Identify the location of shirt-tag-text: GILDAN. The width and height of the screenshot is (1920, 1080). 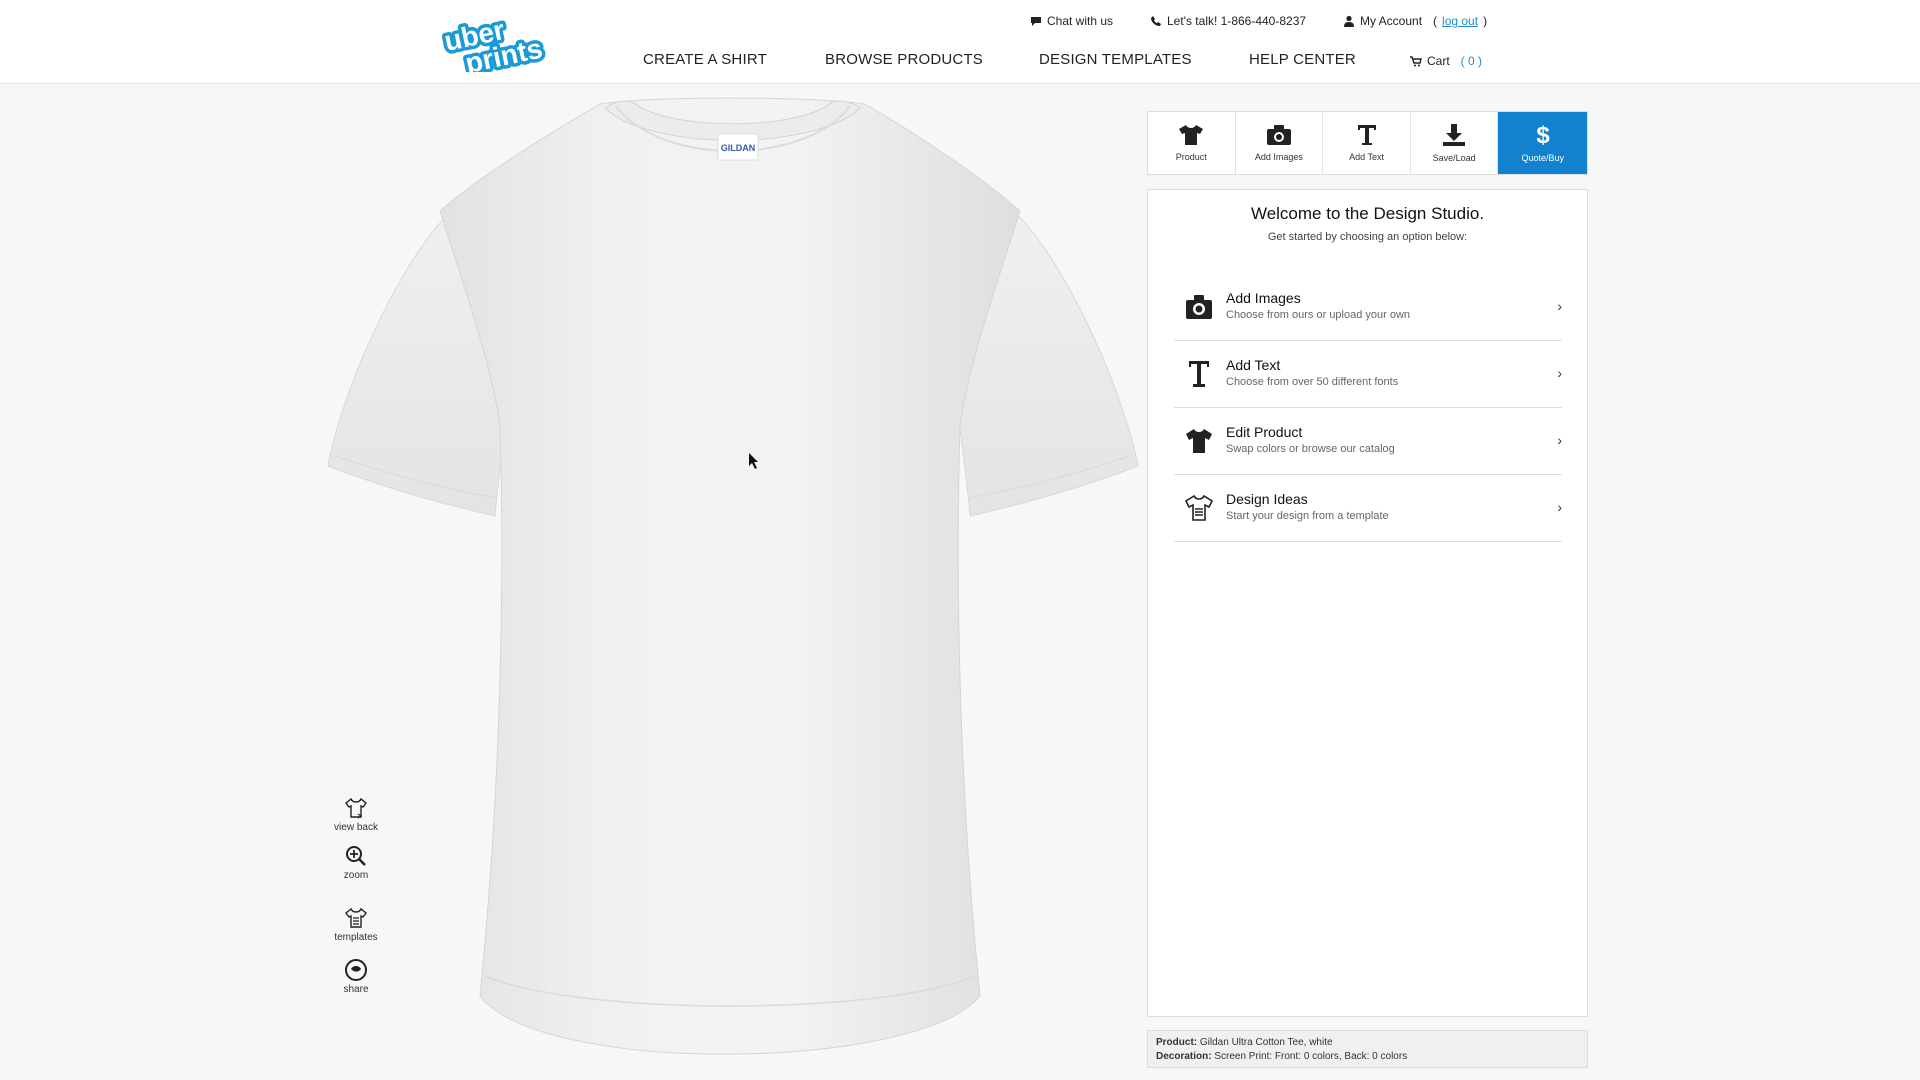
(738, 148).